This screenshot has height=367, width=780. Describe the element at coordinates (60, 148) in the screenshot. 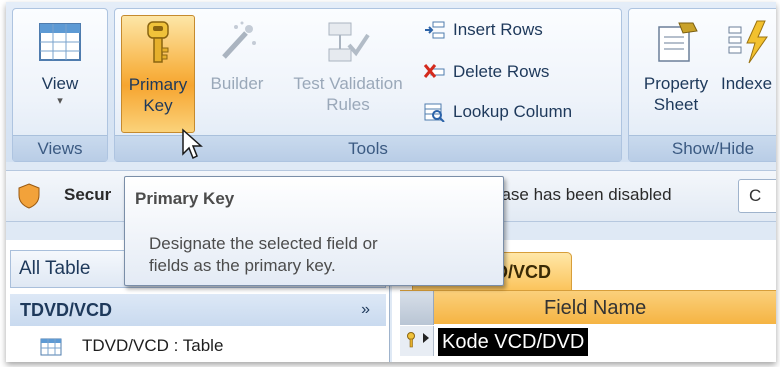

I see `views-group-label: Views` at that location.